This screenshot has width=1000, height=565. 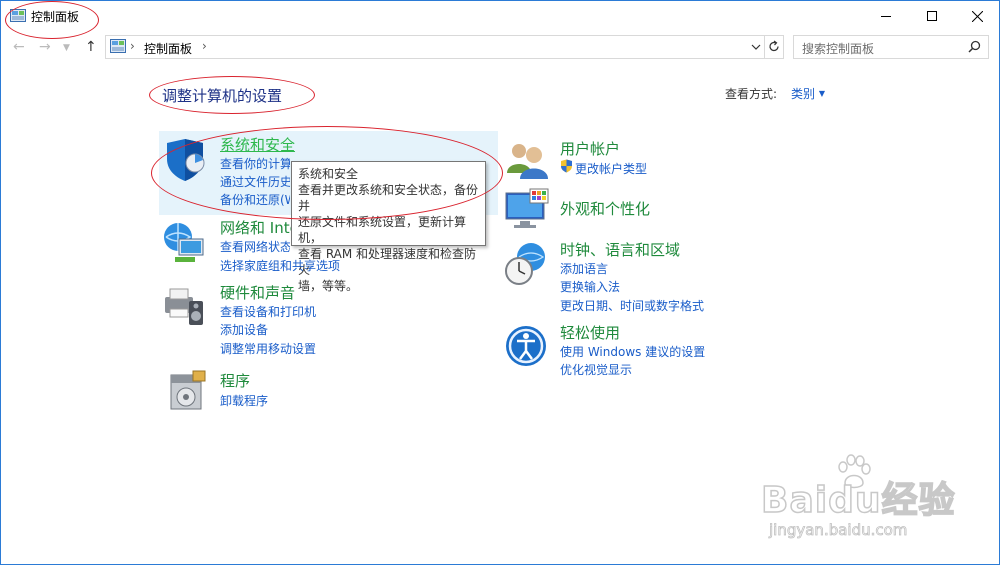 I want to click on baidu-watermark: Baidu经验 jingyan.baidu.com, so click(x=860, y=503).